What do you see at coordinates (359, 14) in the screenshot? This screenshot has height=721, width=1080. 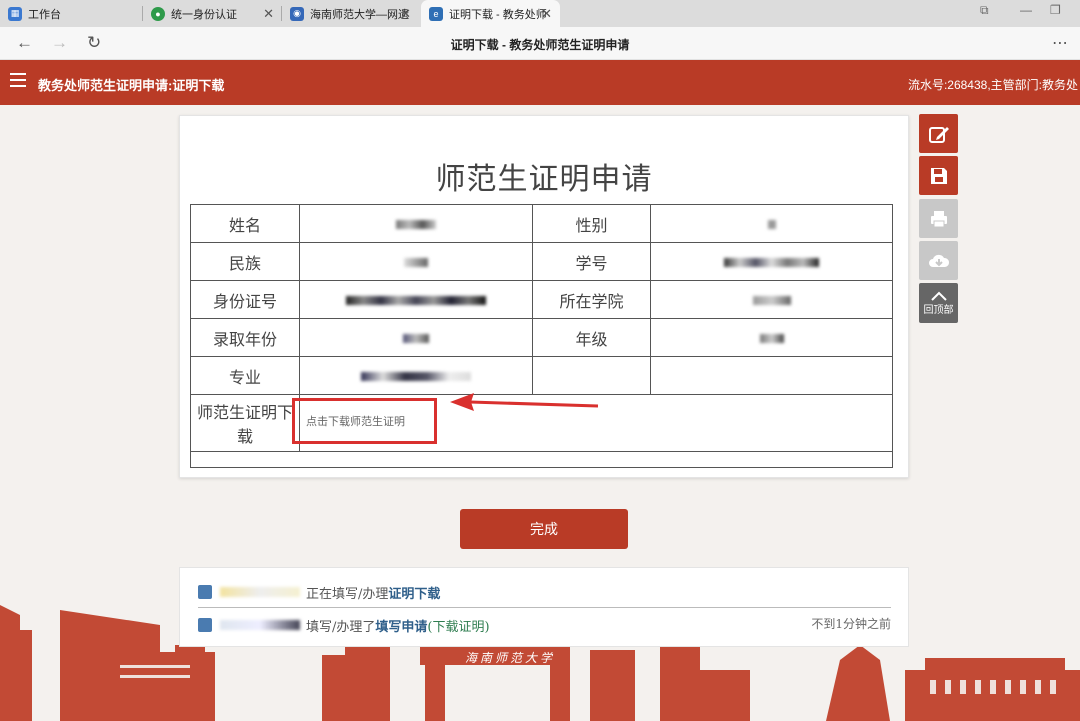 I see `tab-title: 海南师范大学—网遗` at bounding box center [359, 14].